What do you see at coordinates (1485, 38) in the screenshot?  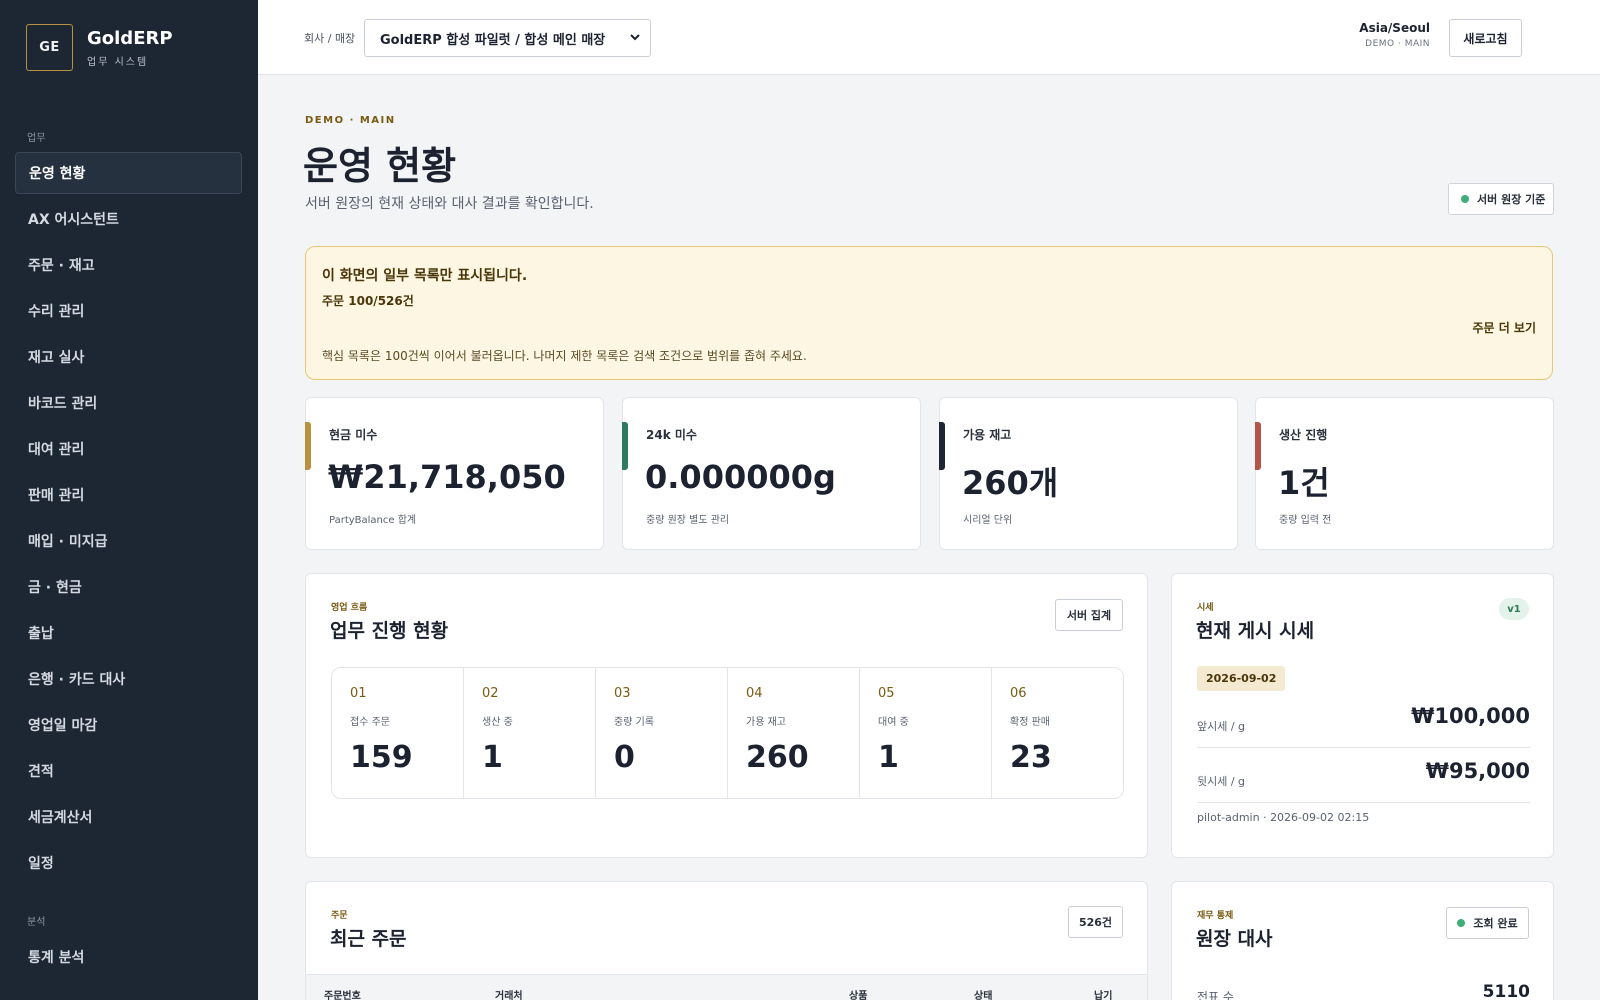 I see `refresh-button: 새로고침` at bounding box center [1485, 38].